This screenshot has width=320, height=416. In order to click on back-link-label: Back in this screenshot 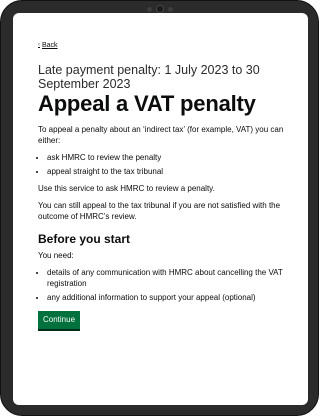, I will do `click(50, 45)`.